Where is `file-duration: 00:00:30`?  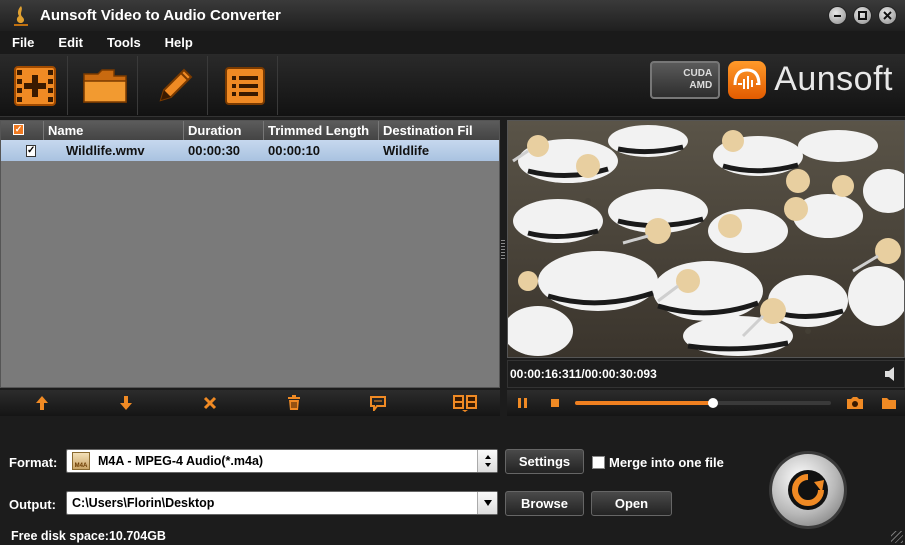 file-duration: 00:00:30 is located at coordinates (214, 150).